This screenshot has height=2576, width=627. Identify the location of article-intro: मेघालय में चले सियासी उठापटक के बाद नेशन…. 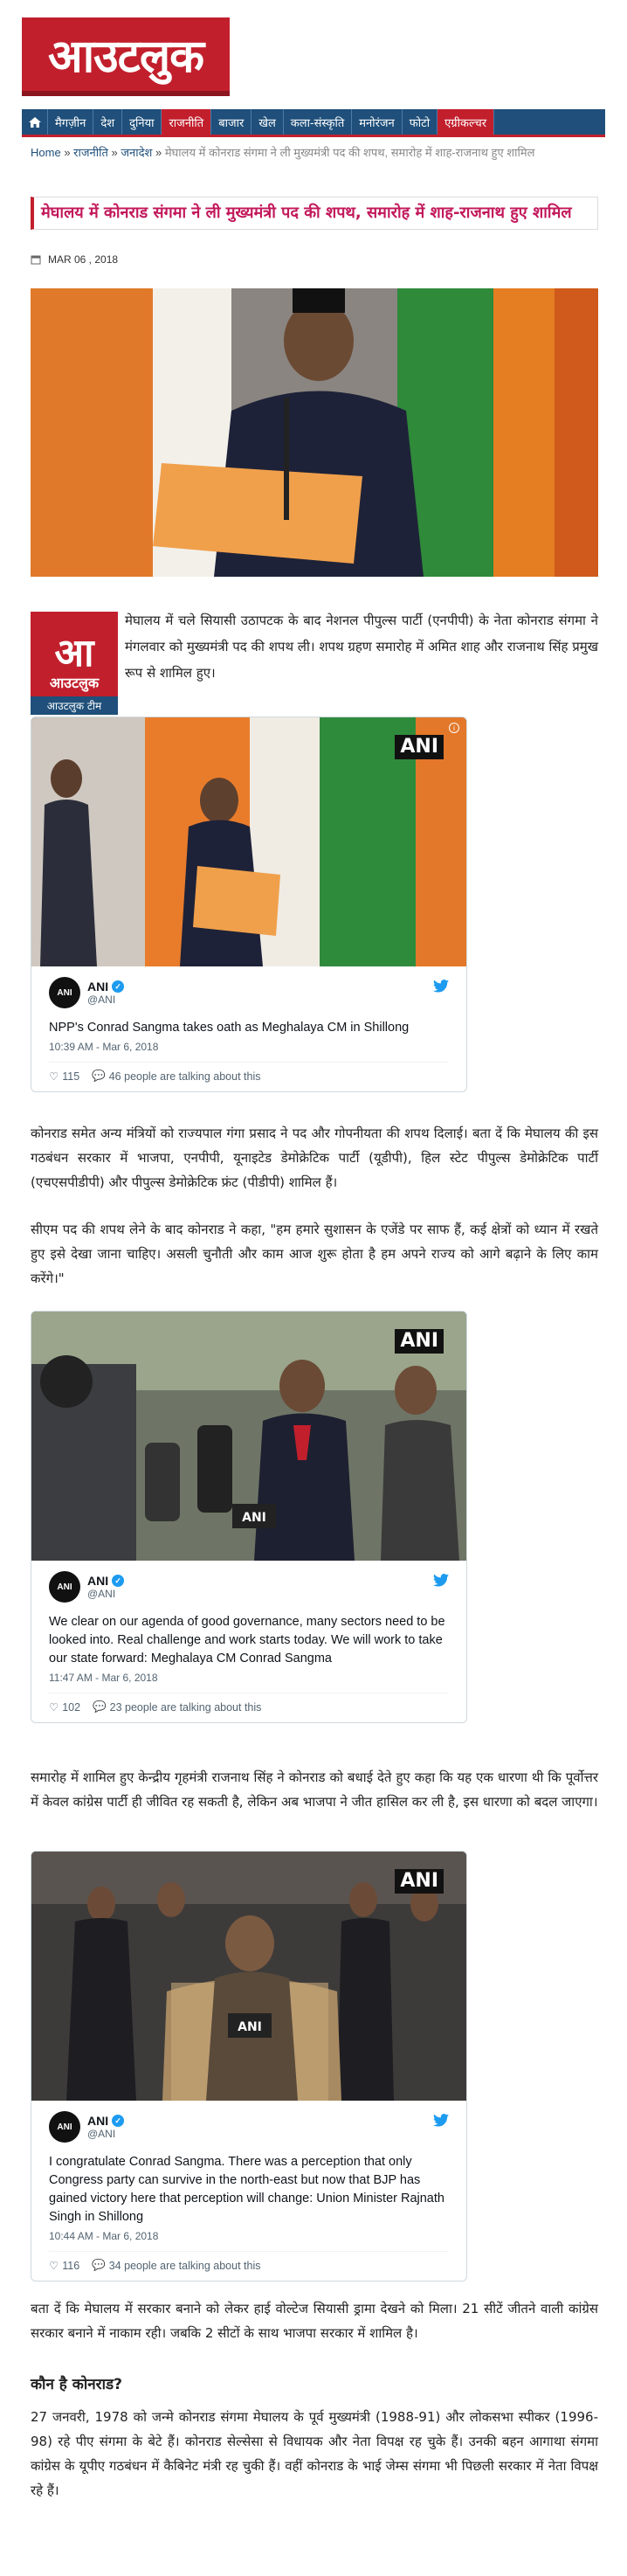
(361, 647).